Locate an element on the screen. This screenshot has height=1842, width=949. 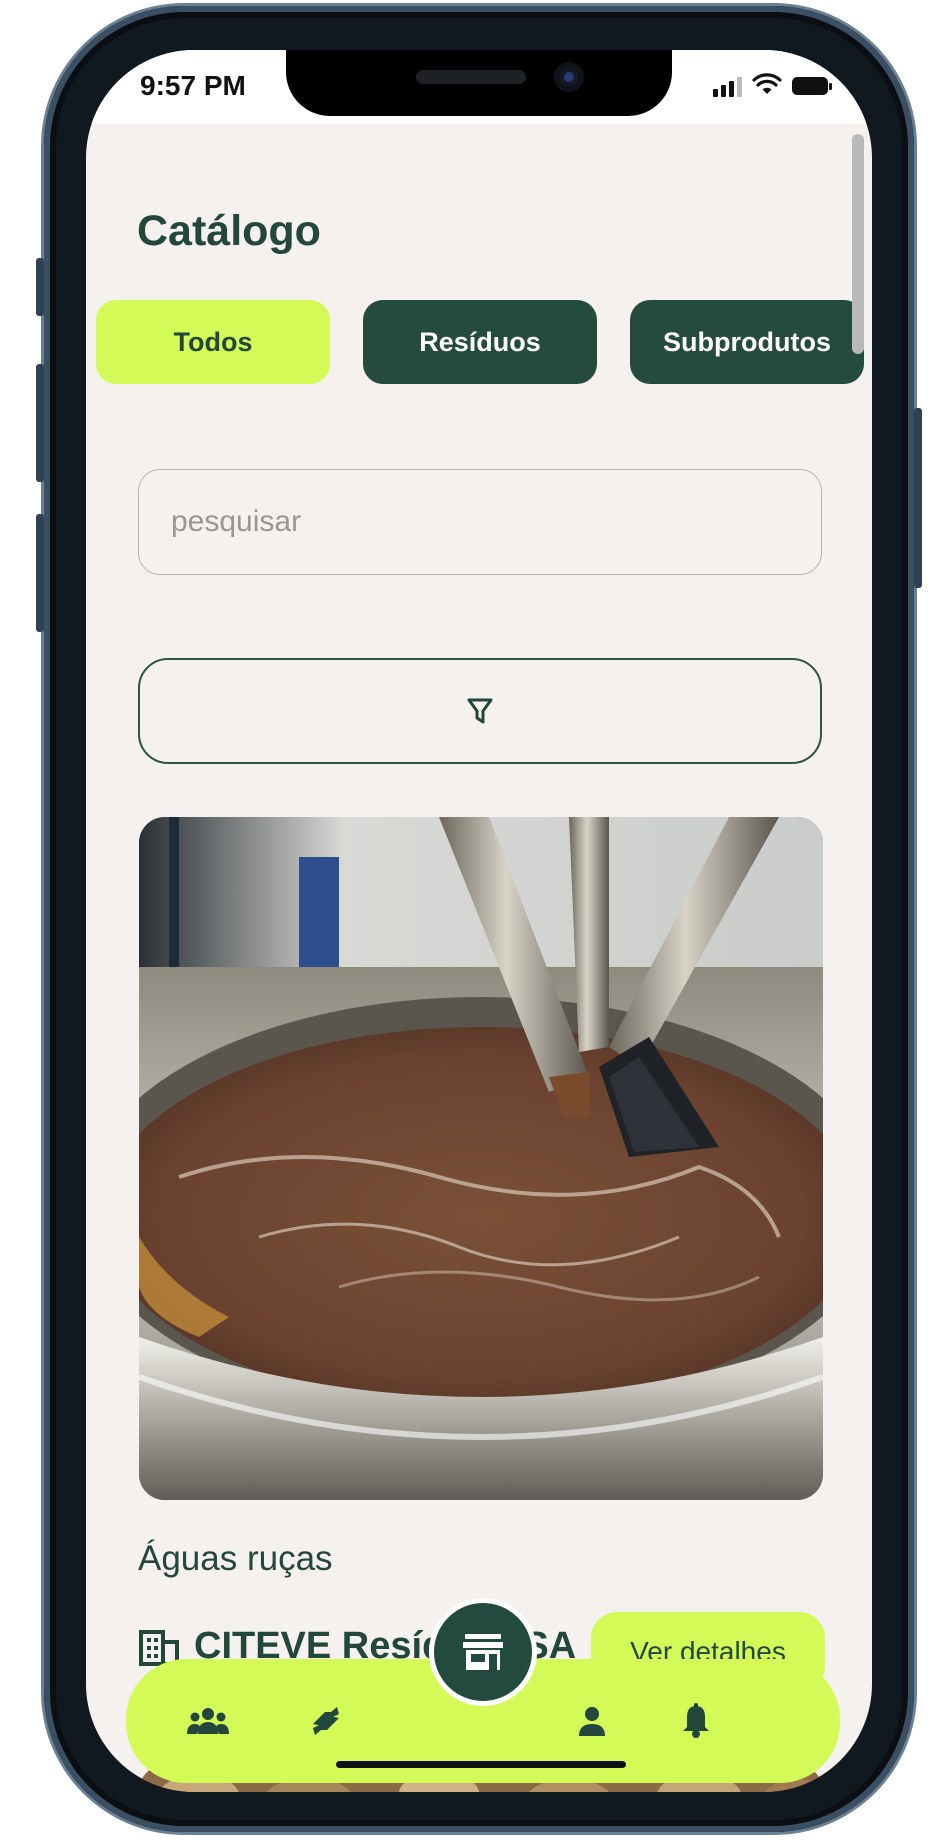
filter-icon is located at coordinates (480, 711).